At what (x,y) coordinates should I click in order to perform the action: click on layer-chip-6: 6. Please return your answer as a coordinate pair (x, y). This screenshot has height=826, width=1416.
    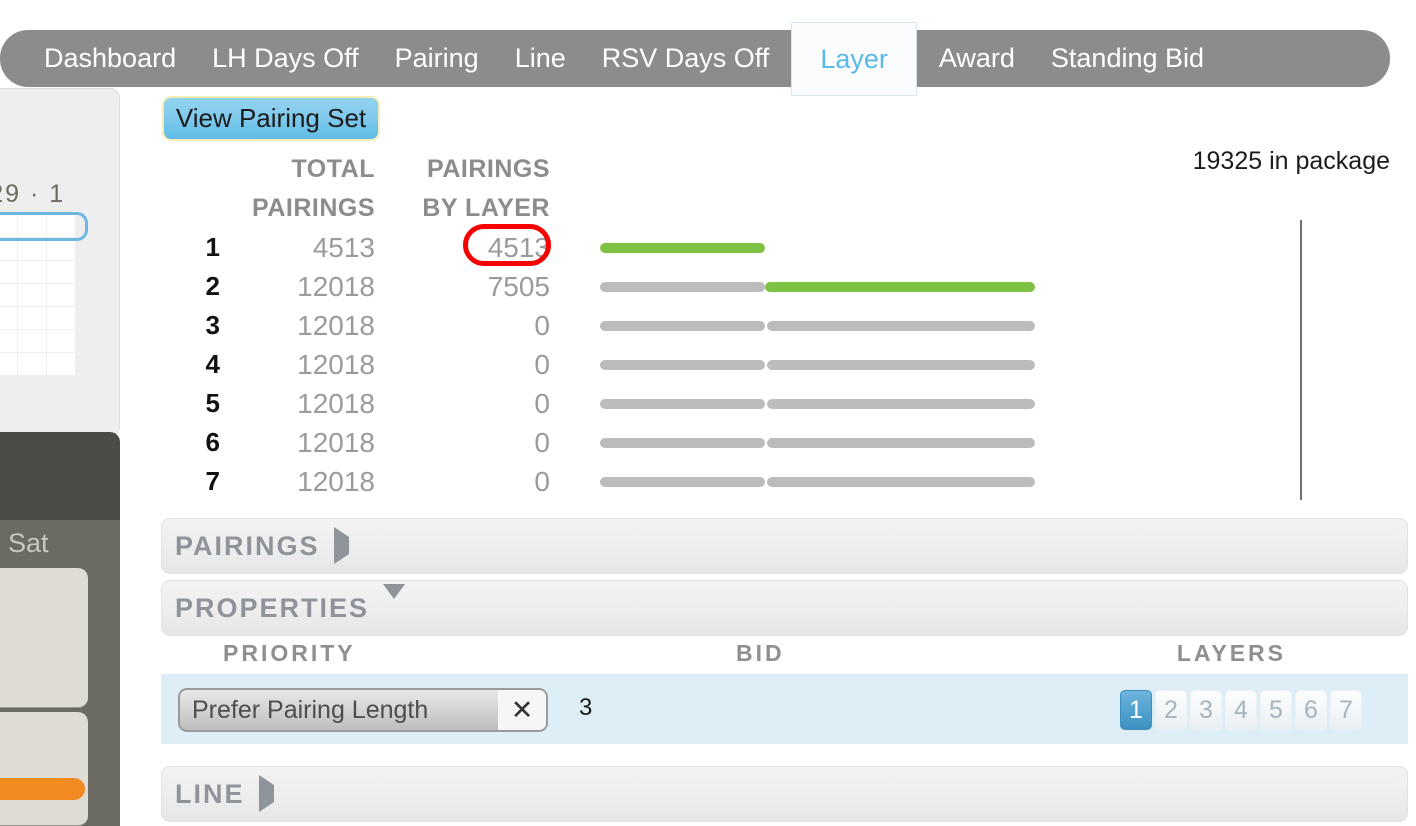
    Looking at the image, I should click on (1311, 710).